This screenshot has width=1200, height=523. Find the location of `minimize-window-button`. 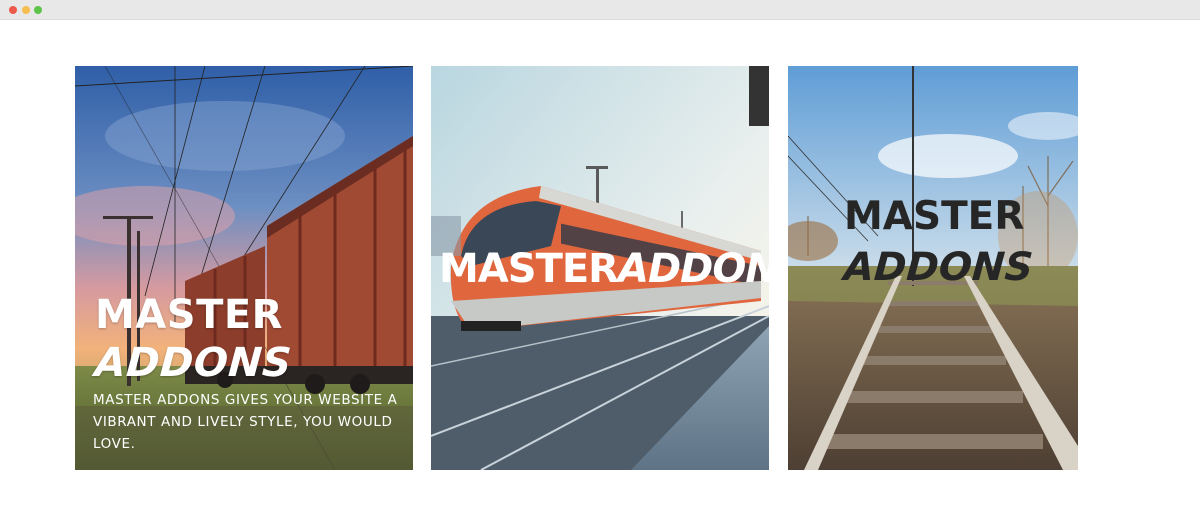

minimize-window-button is located at coordinates (26, 10).